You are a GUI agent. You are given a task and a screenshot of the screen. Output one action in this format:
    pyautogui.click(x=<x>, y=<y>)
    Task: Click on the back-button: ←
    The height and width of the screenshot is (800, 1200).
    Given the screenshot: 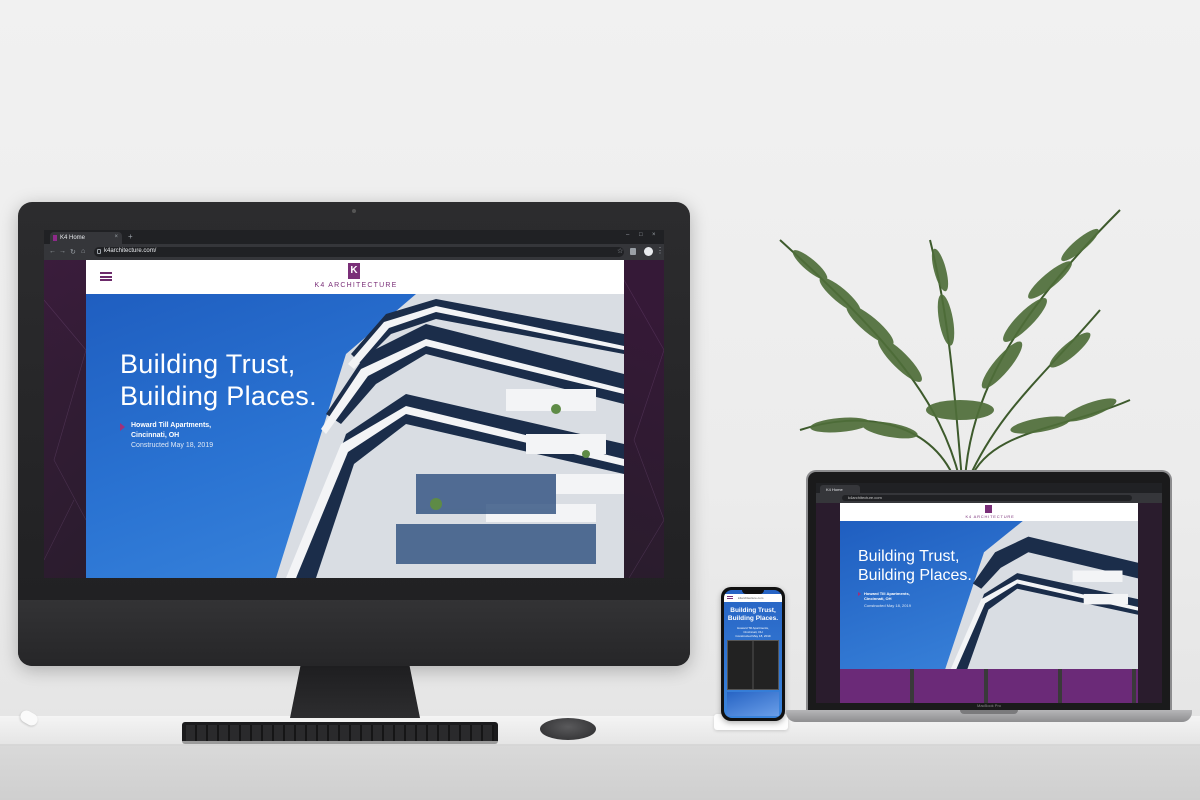 What is the action you would take?
    pyautogui.click(x=52, y=251)
    